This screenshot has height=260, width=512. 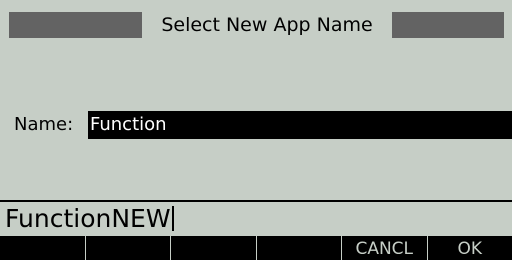 I want to click on softkey-menu: CANCL OK, so click(x=256, y=248).